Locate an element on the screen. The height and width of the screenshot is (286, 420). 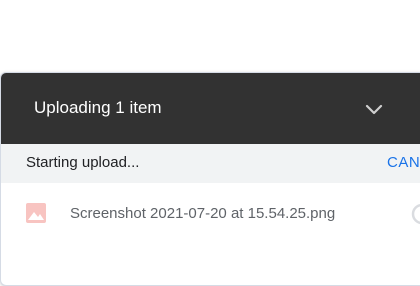
collapse-button is located at coordinates (374, 109).